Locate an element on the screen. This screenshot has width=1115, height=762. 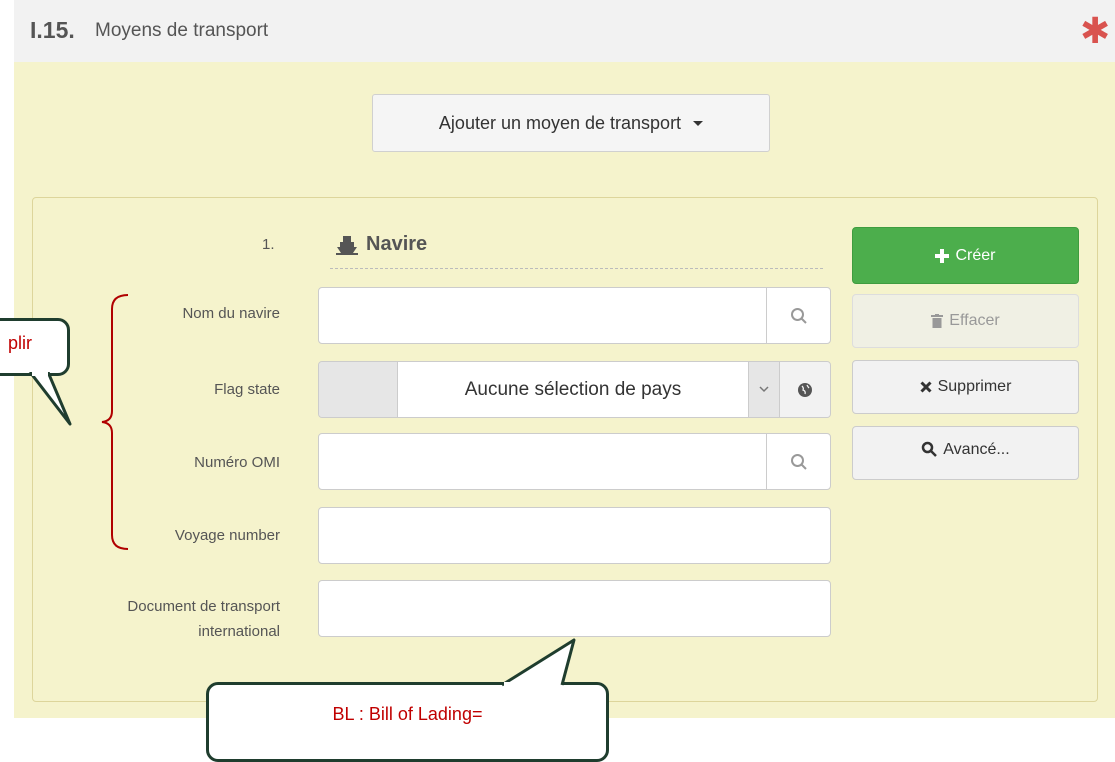
flag-preview is located at coordinates (358, 389).